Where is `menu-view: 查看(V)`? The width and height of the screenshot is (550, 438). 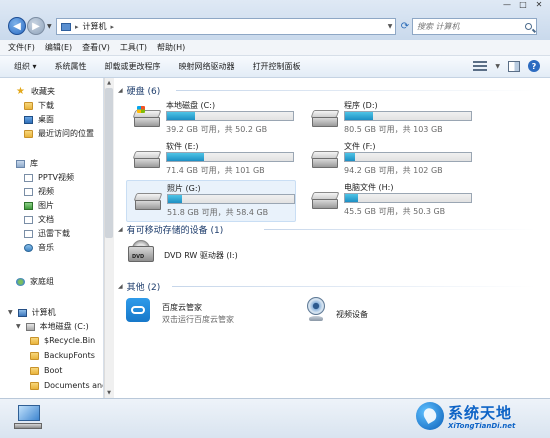
menu-view: 查看(V) is located at coordinates (96, 47).